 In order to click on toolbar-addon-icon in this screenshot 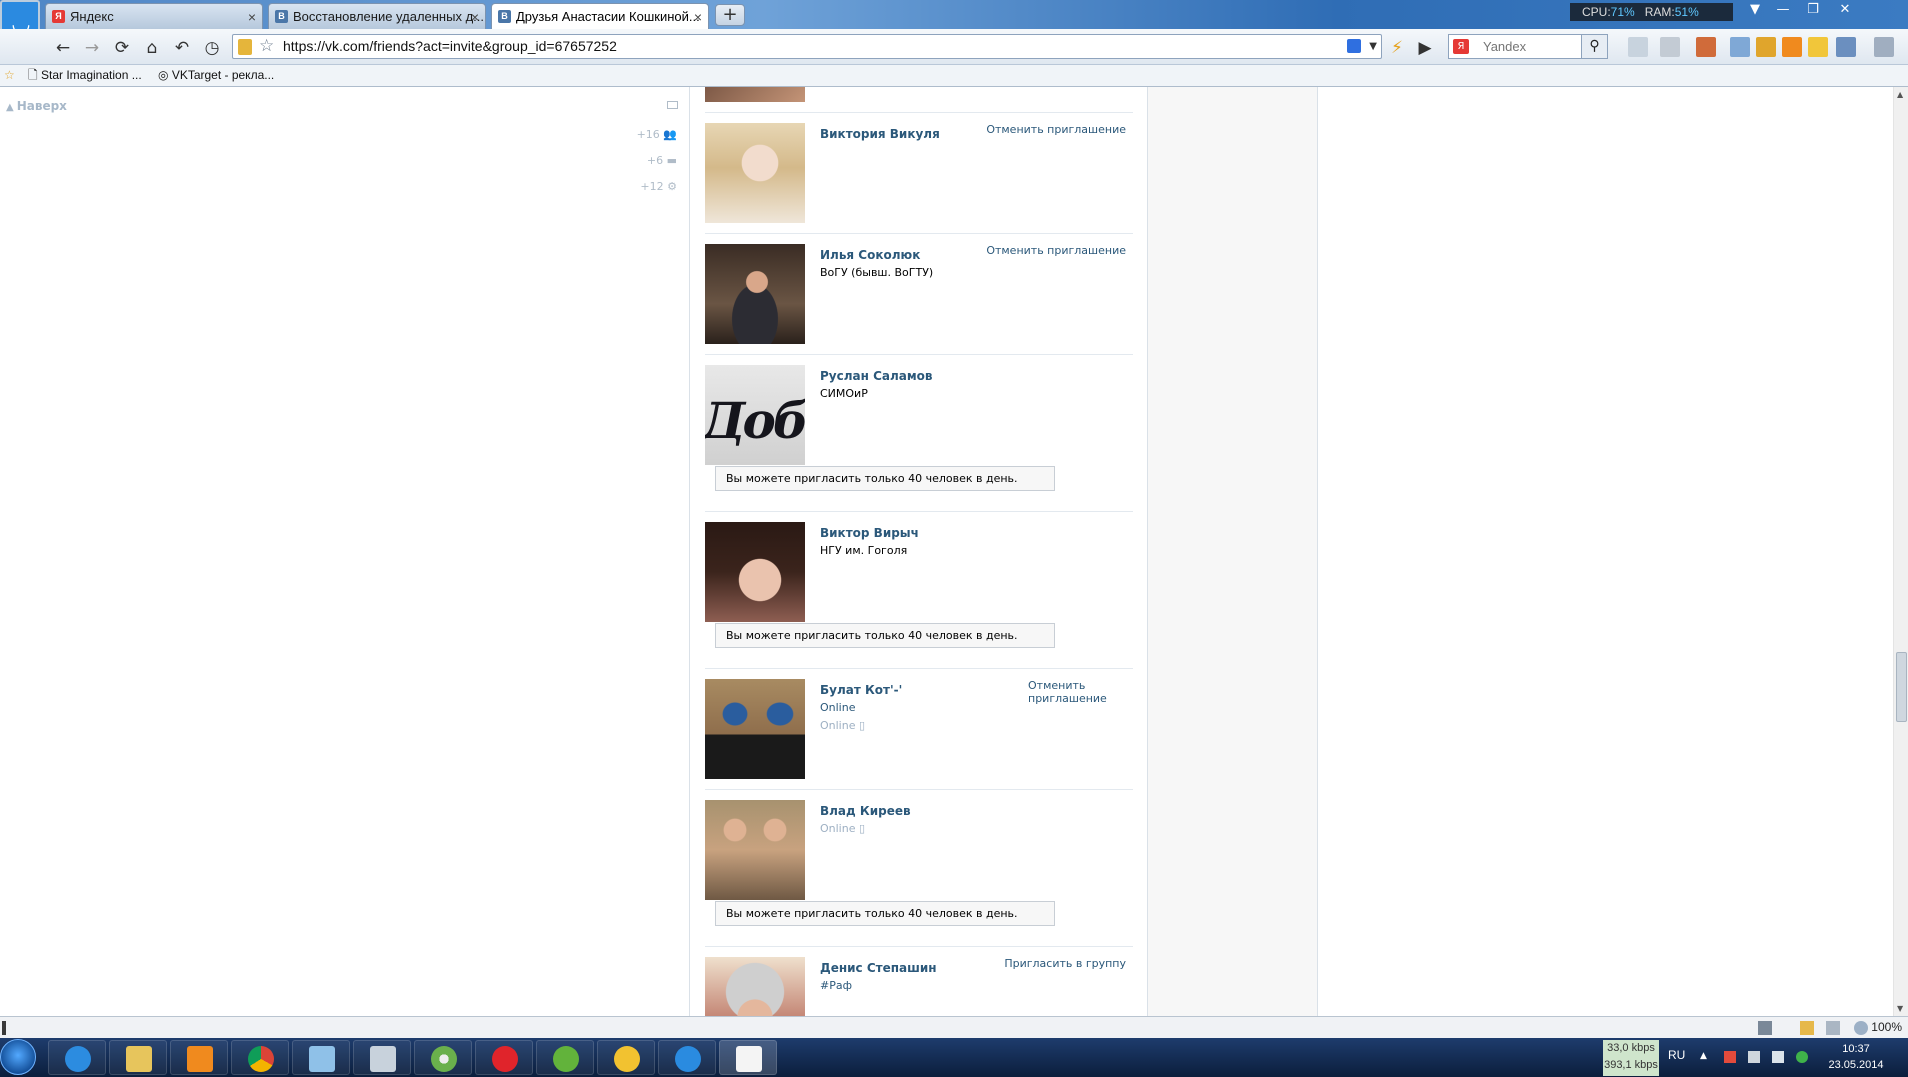, I will do `click(1706, 47)`.